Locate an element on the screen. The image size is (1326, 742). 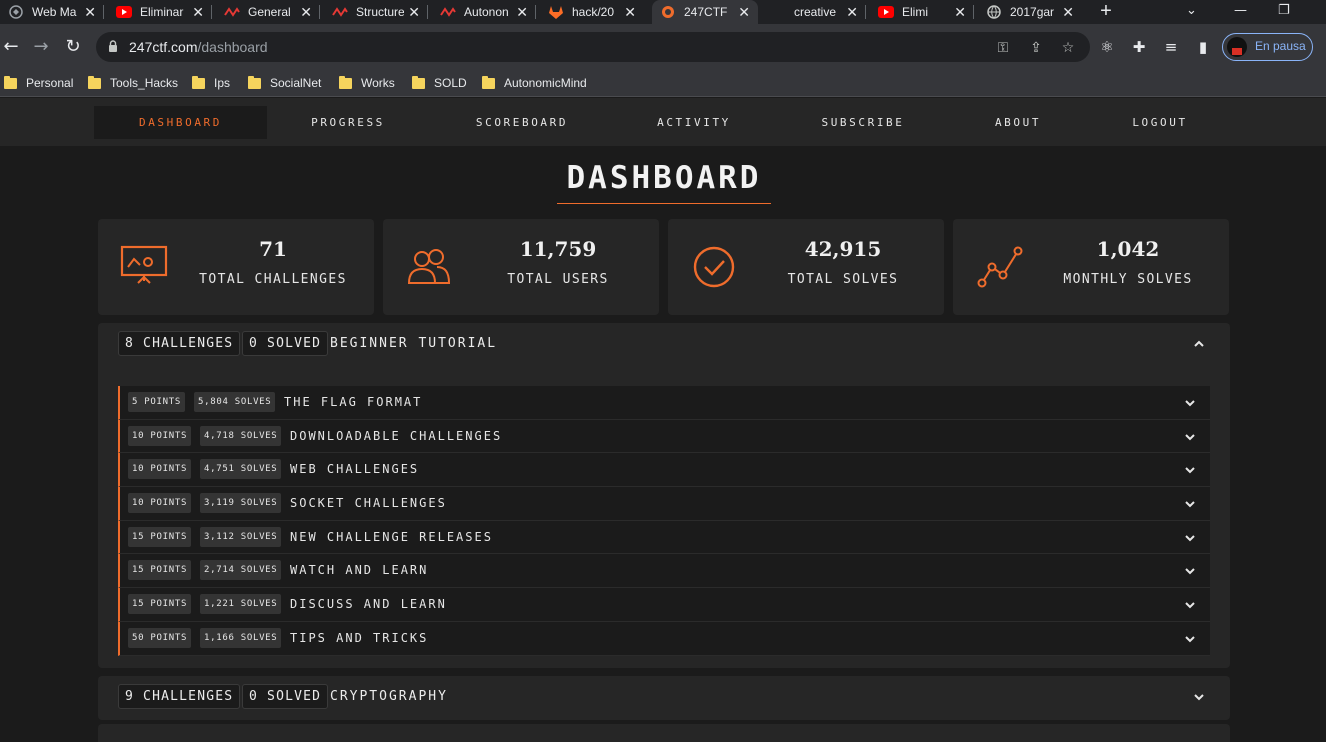
browser-tab: Structure ✕ is located at coordinates (376, 12).